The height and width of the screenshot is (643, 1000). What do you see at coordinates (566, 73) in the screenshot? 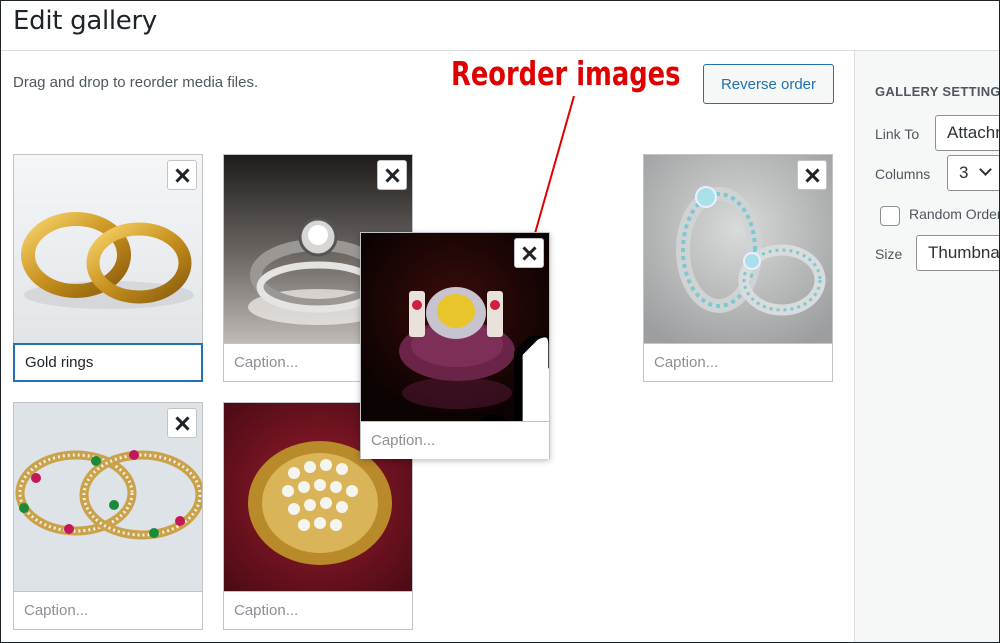
I see `reorder-annotation: Reorder images` at bounding box center [566, 73].